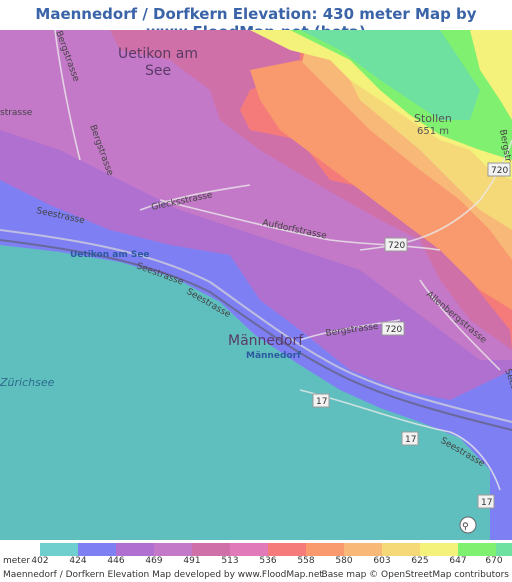 This screenshot has height=582, width=512. I want to click on legend-tick: 625, so click(420, 561).